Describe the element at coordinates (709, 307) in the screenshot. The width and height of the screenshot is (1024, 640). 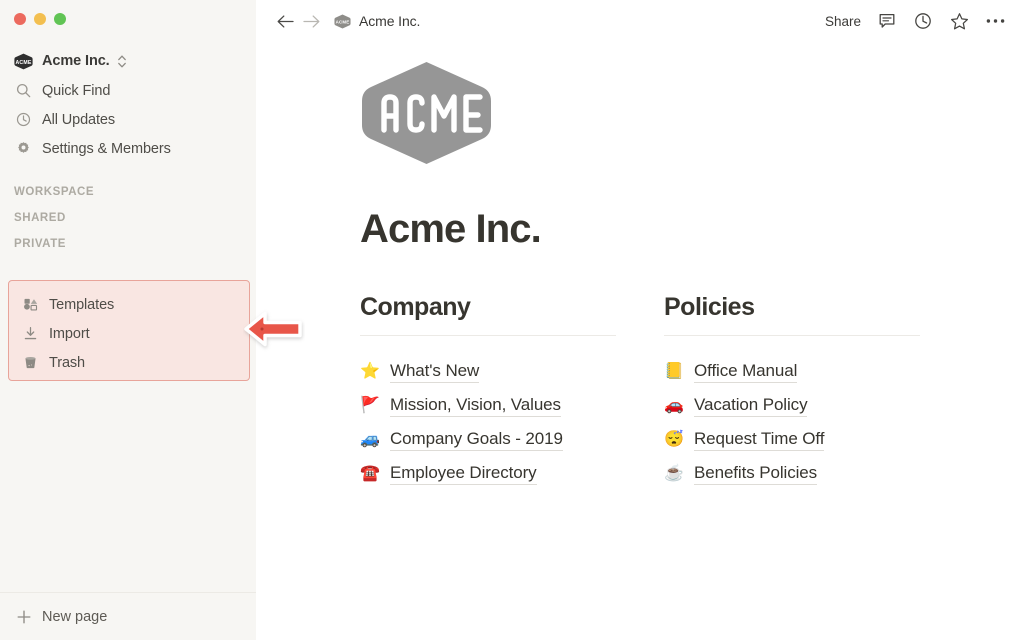
I see `column-heading: Policies` at that location.